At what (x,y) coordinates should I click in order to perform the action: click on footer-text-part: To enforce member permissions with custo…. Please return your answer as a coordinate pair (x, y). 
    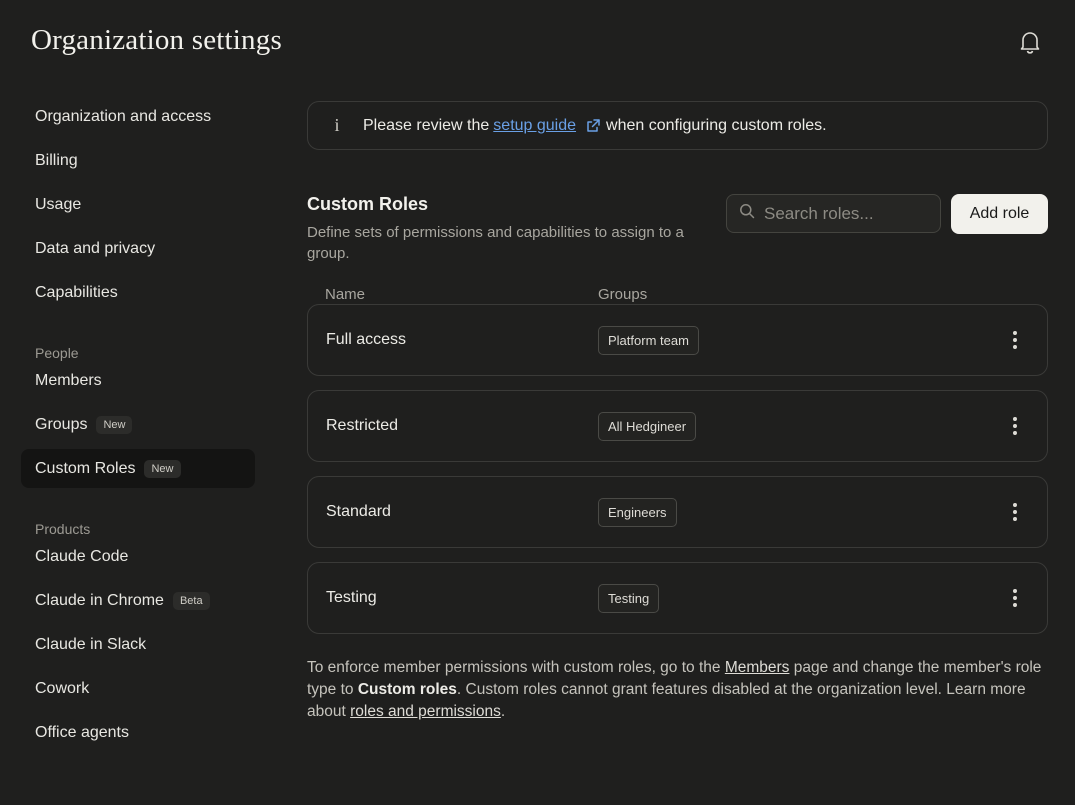
    Looking at the image, I should click on (514, 667).